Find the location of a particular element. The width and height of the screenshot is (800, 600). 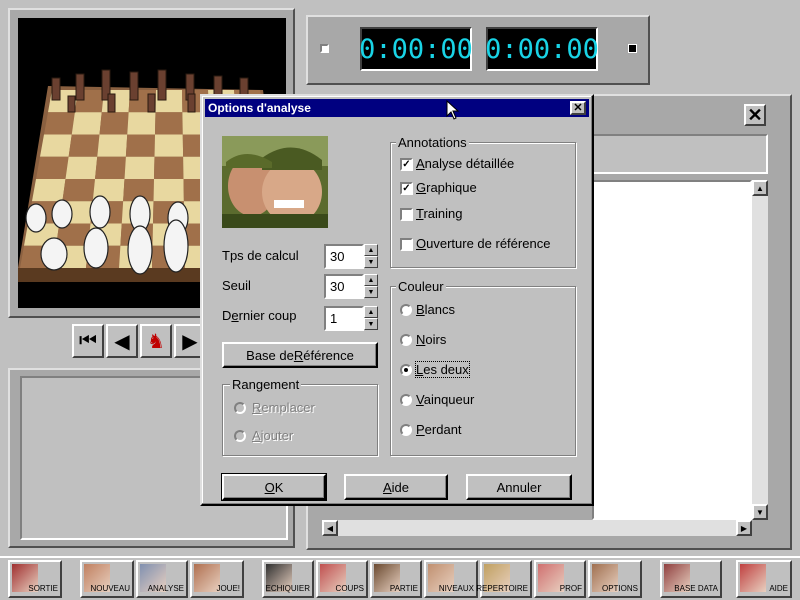

append-label: Ajouter is located at coordinates (273, 435).